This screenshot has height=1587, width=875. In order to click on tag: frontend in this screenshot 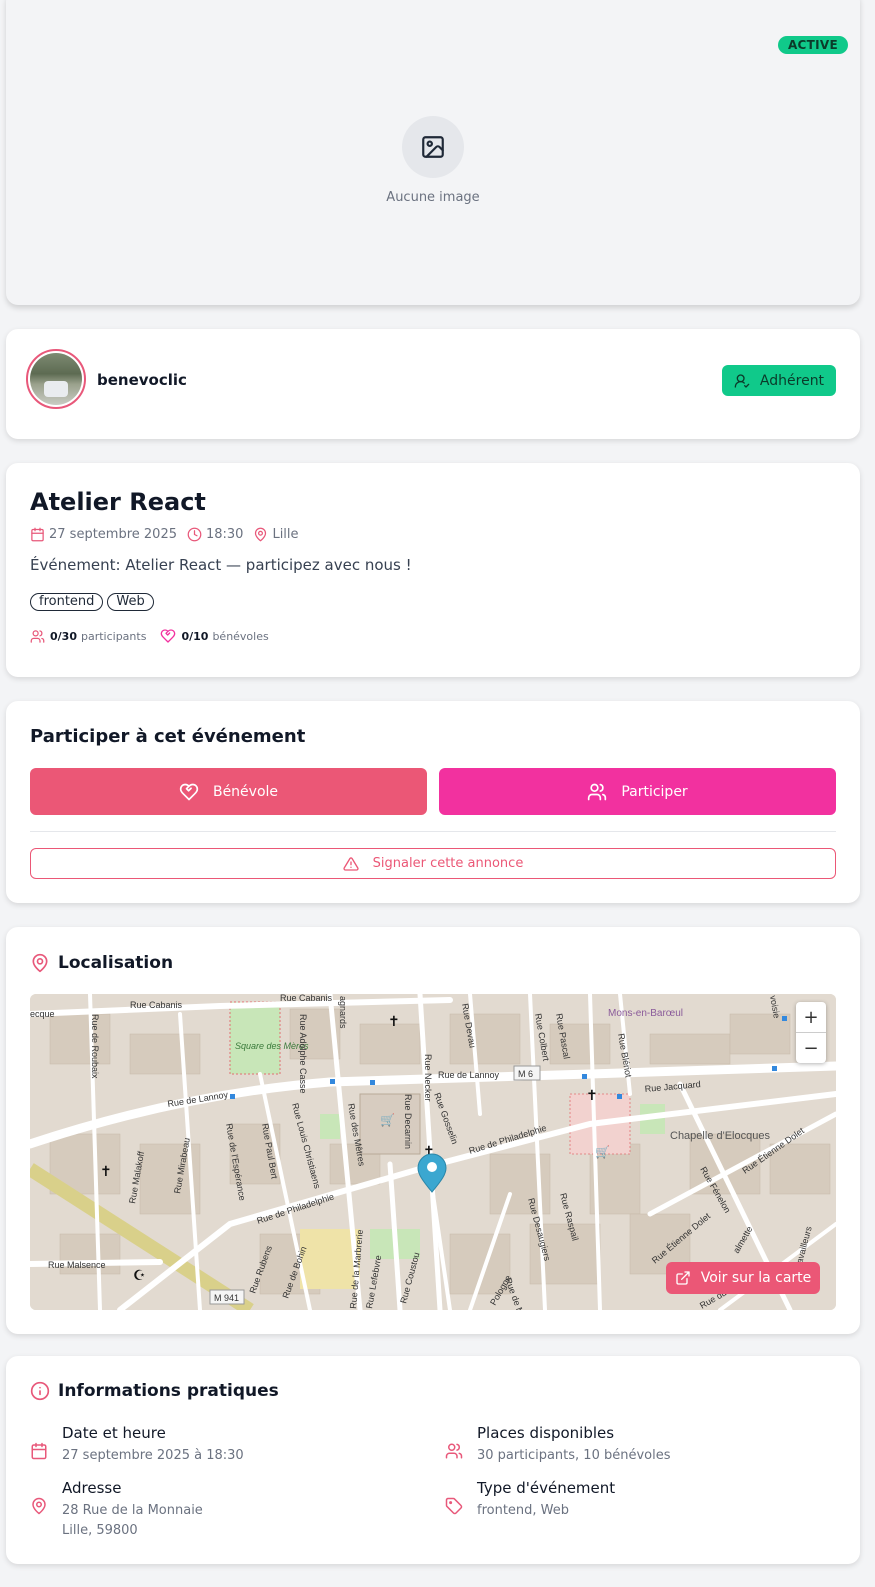, I will do `click(67, 602)`.